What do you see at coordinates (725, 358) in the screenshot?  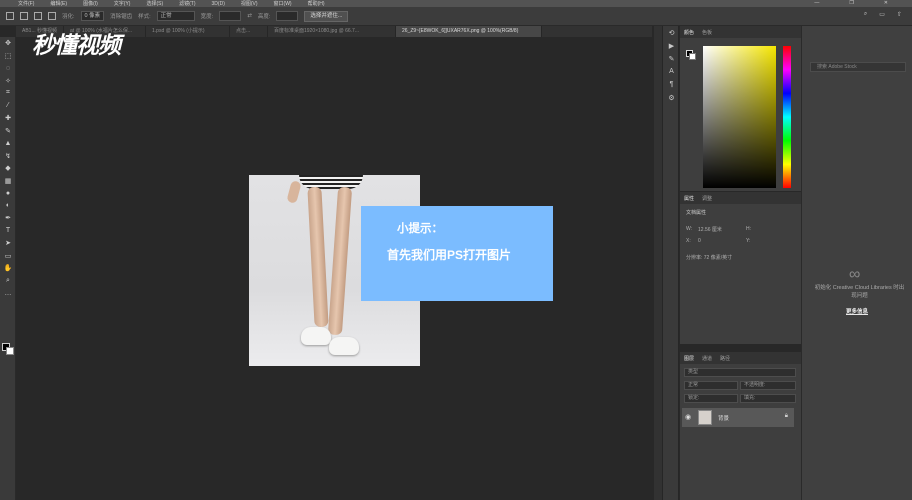 I see `tab-paths: 路径` at bounding box center [725, 358].